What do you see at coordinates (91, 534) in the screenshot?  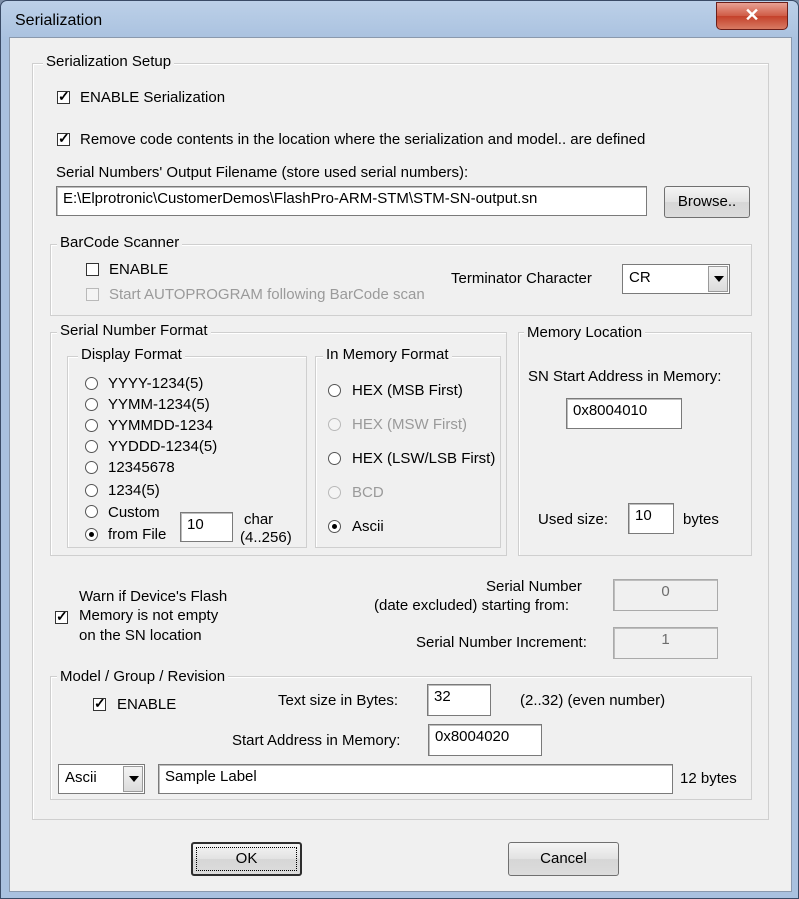 I see `custom-from-file-radio` at bounding box center [91, 534].